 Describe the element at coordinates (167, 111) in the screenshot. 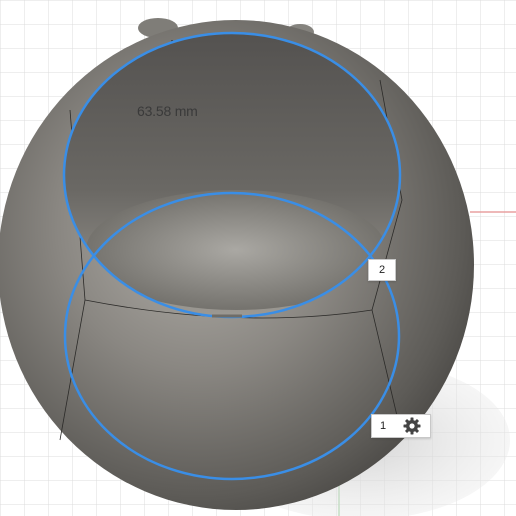

I see `dimension-label: 63.58 mm` at that location.